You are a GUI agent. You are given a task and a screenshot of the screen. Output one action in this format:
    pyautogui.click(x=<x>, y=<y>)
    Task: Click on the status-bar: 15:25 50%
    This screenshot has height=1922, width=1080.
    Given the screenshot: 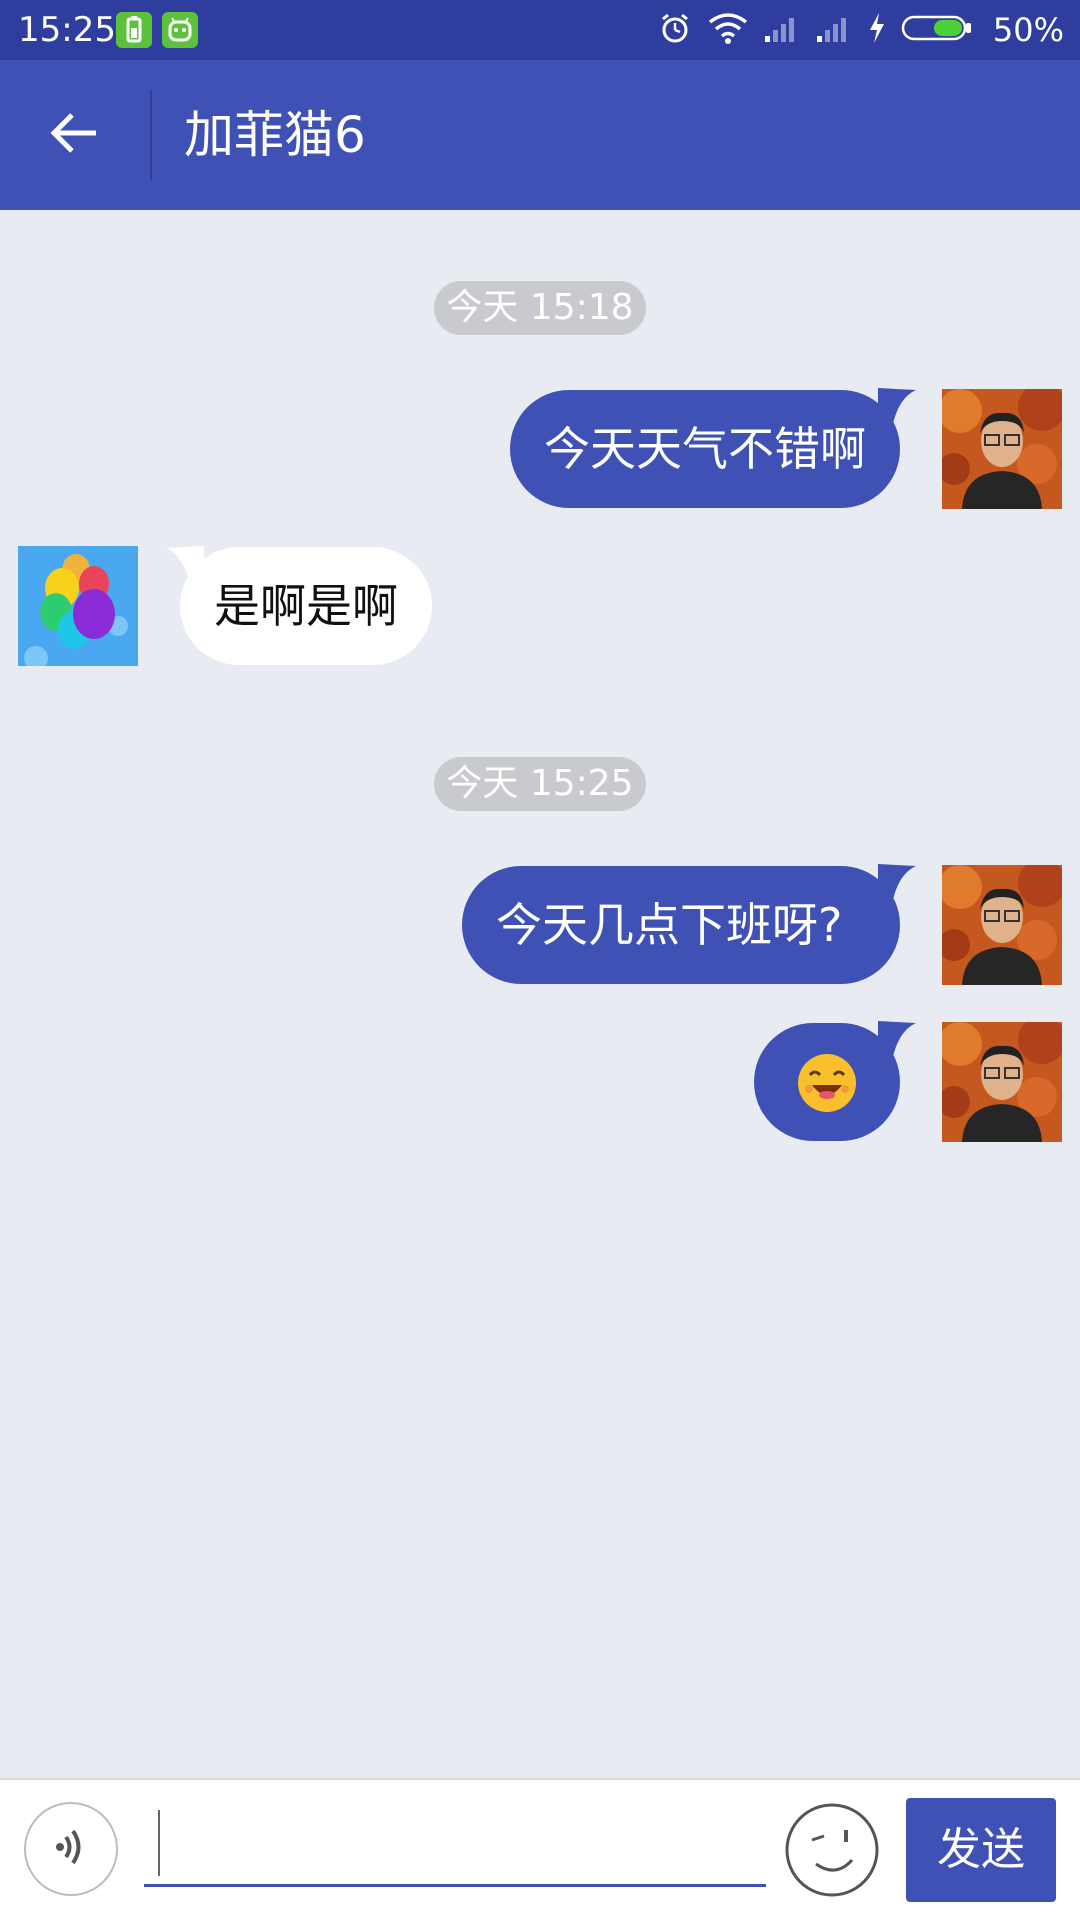 What is the action you would take?
    pyautogui.click(x=540, y=30)
    